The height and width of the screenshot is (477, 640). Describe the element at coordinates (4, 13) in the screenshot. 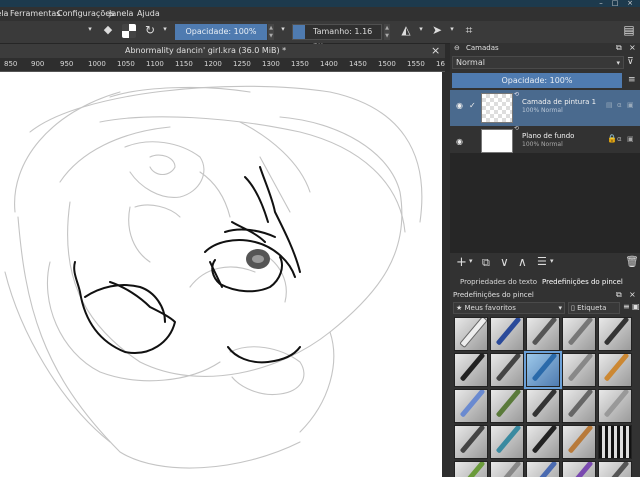

I see `menu-item-window-partial: Janela` at that location.